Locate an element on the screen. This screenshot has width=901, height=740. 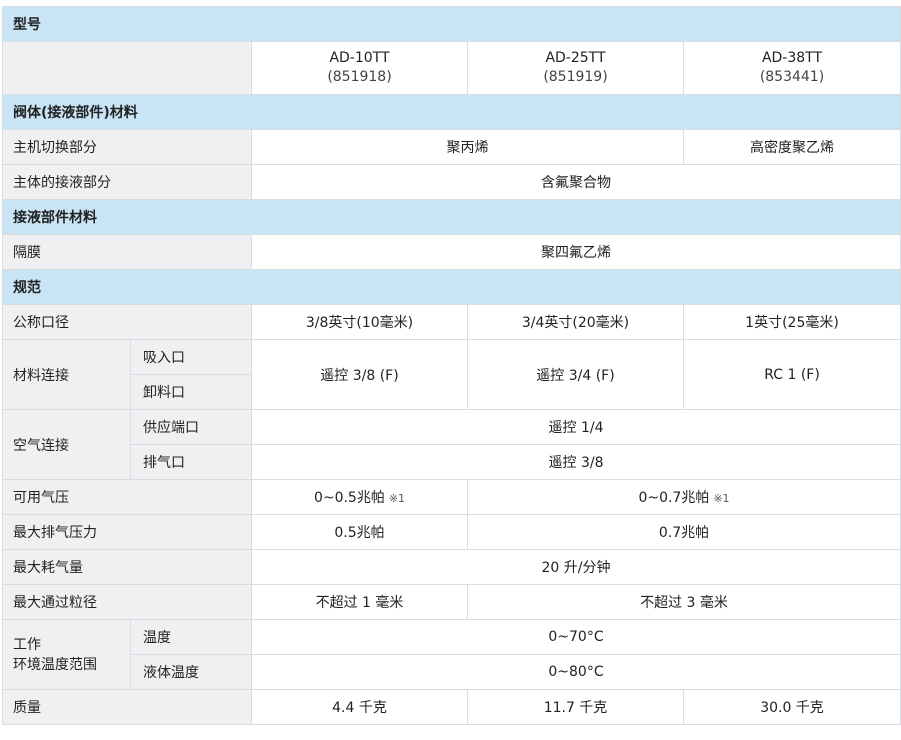
section-wetted-material-row: 接液部件材料 is located at coordinates (451, 217).